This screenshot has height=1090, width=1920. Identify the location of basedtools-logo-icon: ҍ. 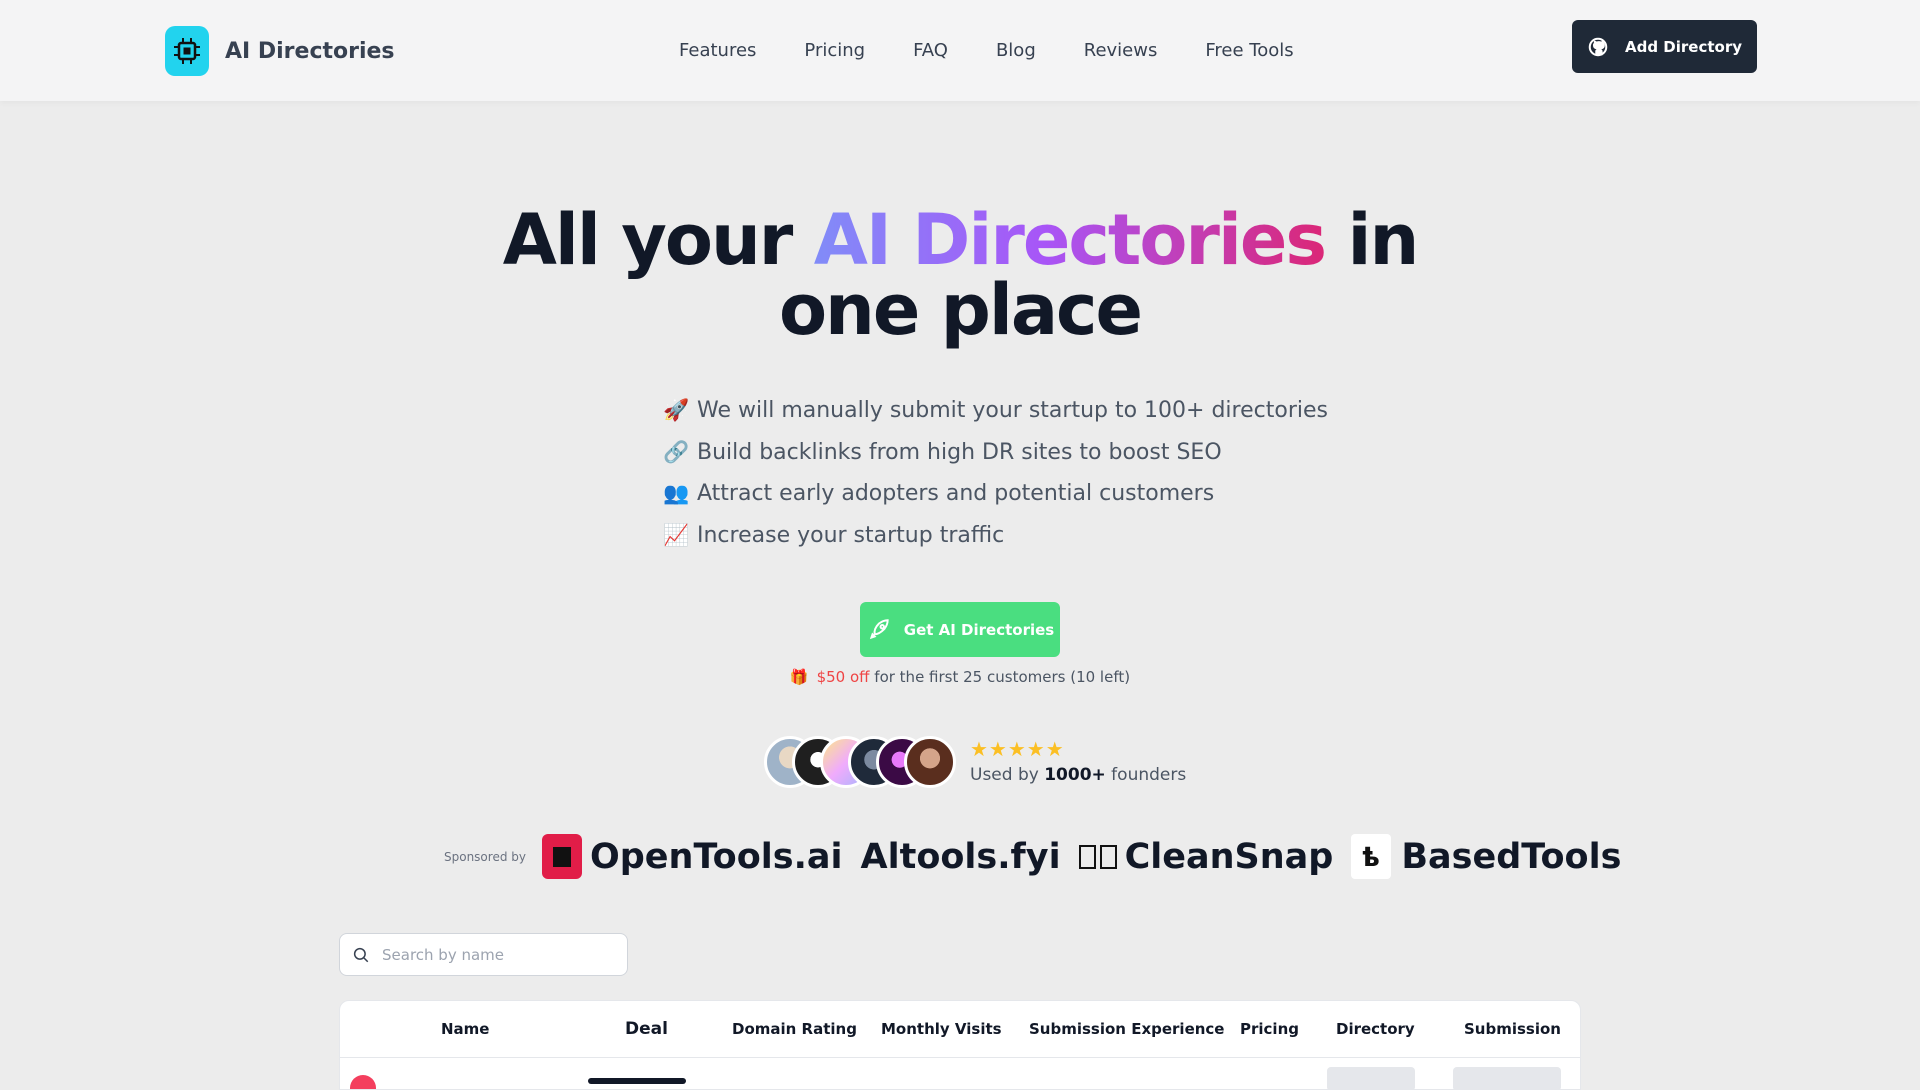
(1371, 856).